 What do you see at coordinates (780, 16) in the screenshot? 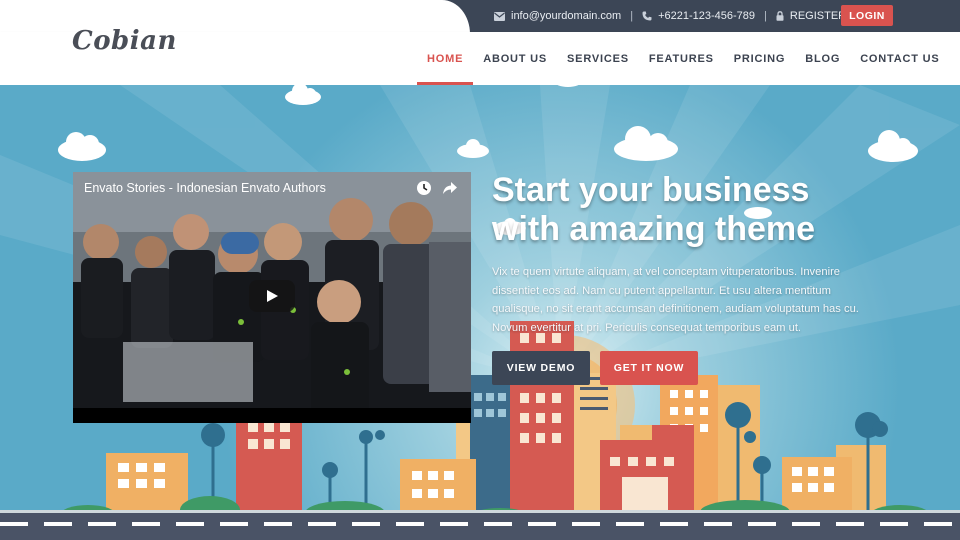
I see `lock-icon` at bounding box center [780, 16].